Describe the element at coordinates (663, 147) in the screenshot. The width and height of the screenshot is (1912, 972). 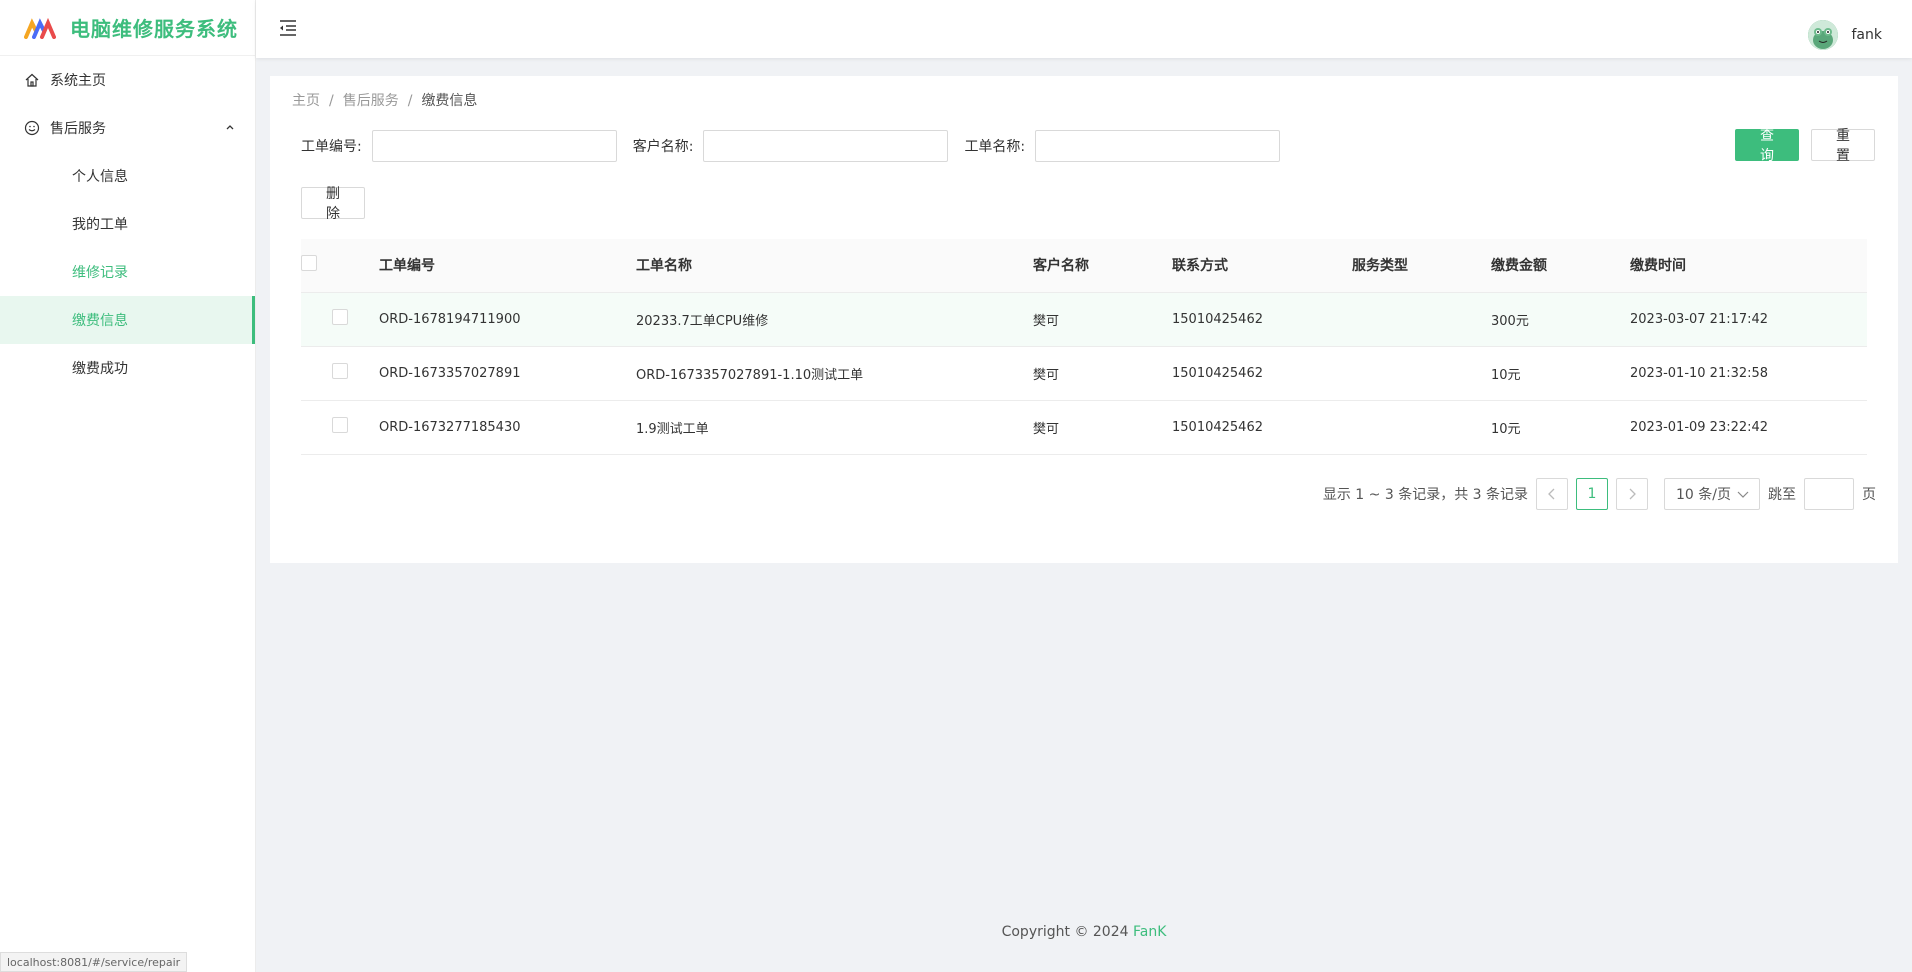
I see `customer-name-label: 客户名称:` at that location.